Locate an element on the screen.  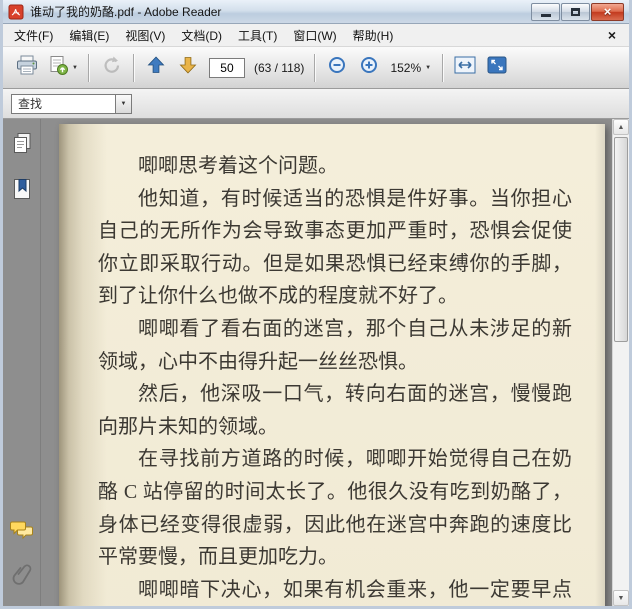
next-page-button is located at coordinates (188, 68).